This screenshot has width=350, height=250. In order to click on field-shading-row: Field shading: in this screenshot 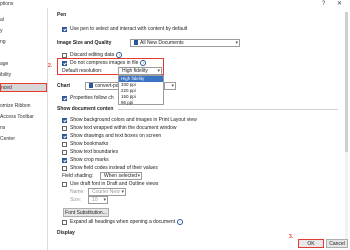, I will do `click(77, 176)`.